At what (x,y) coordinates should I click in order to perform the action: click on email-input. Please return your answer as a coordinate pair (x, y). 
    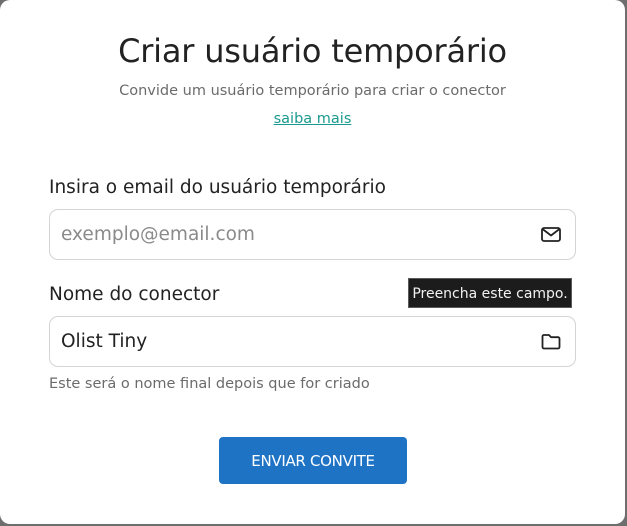
    Looking at the image, I should click on (291, 234).